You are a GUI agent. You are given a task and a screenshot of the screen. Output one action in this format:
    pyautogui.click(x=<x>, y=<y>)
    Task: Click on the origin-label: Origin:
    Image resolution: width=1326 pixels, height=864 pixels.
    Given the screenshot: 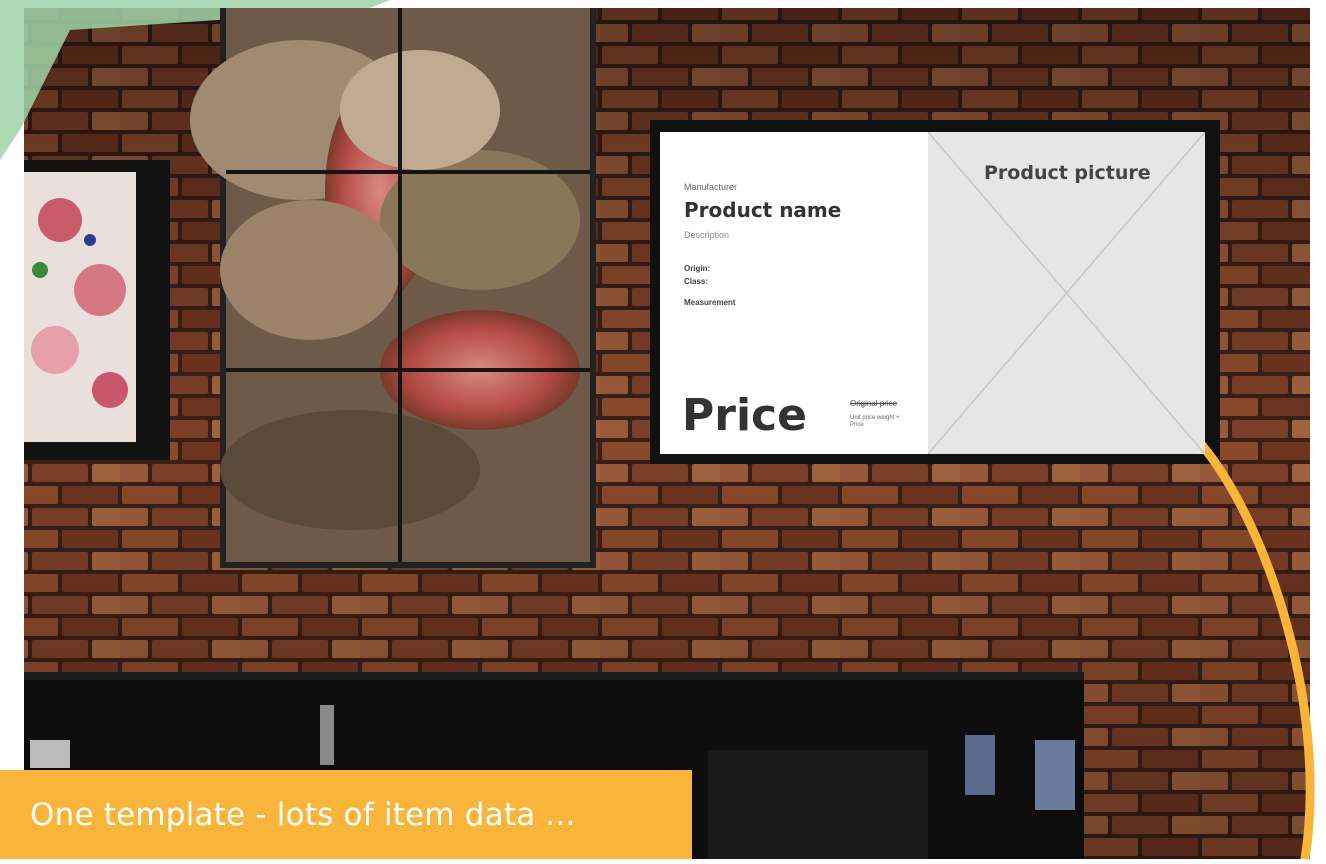 What is the action you would take?
    pyautogui.click(x=697, y=268)
    